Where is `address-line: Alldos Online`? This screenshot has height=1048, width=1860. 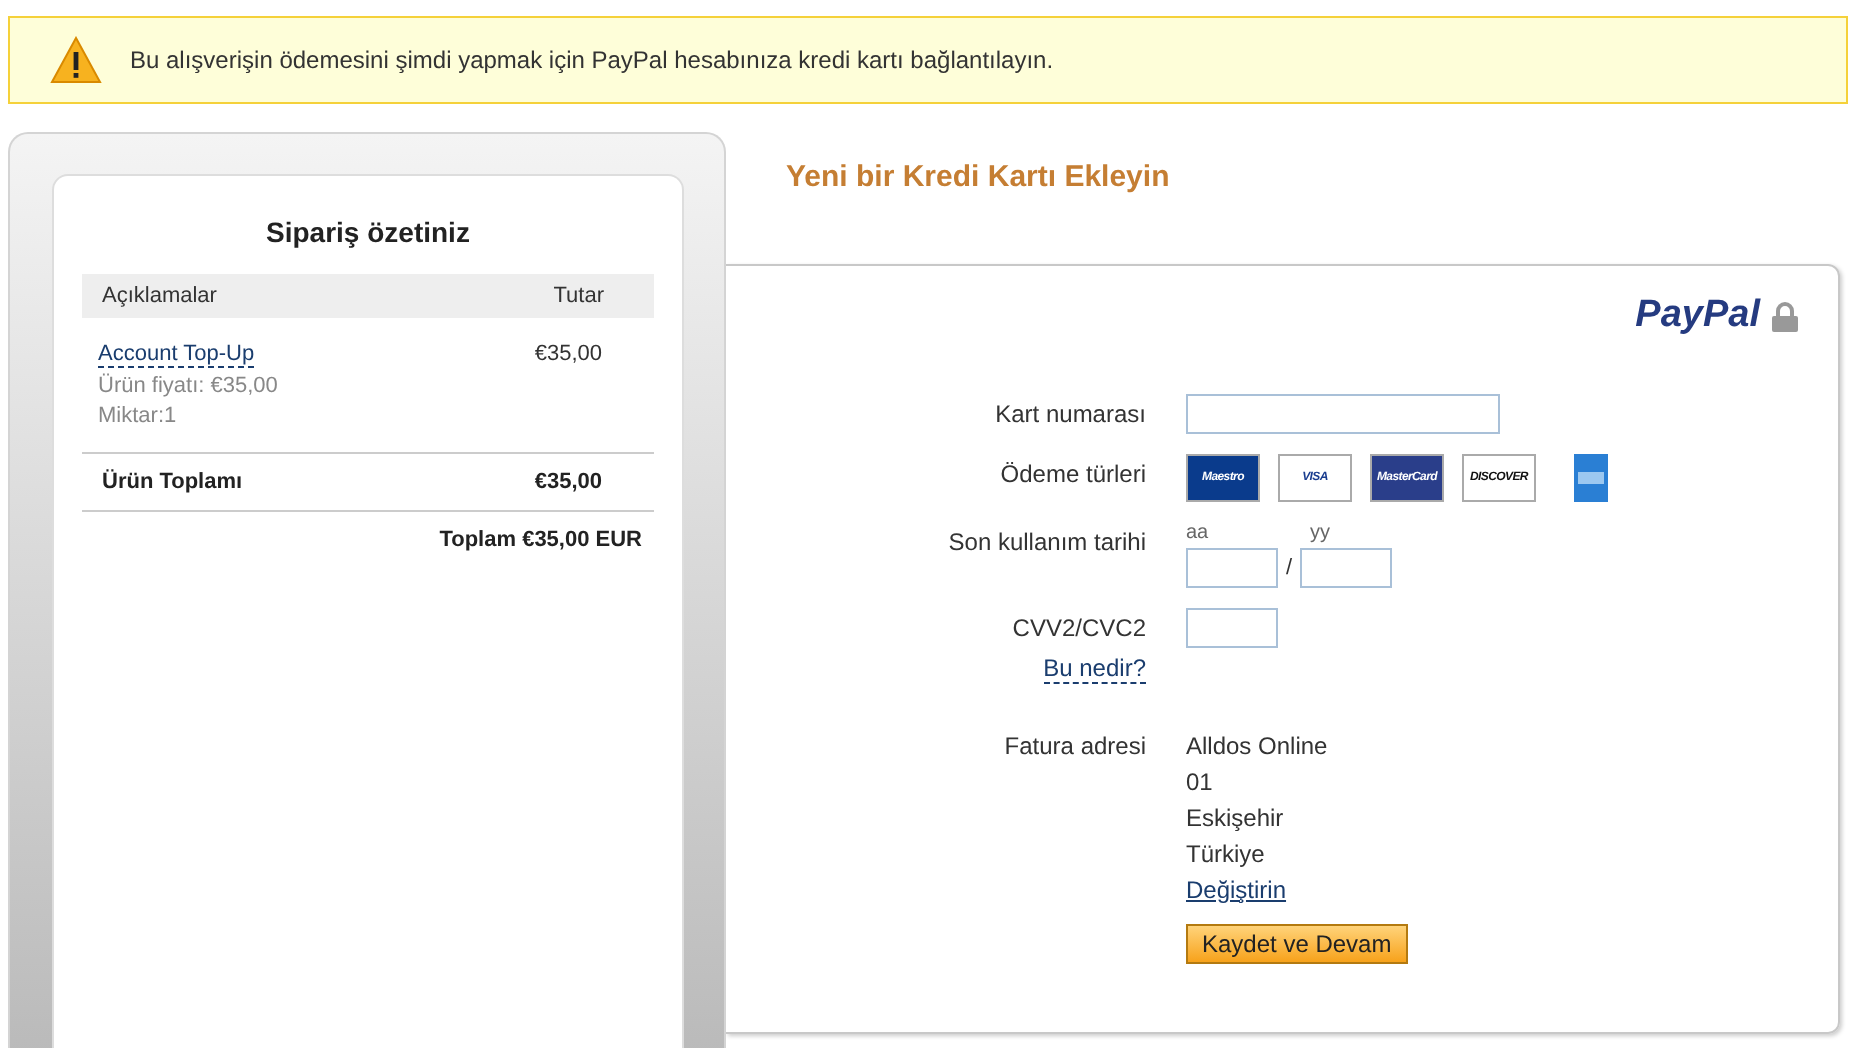 address-line: Alldos Online is located at coordinates (1257, 746).